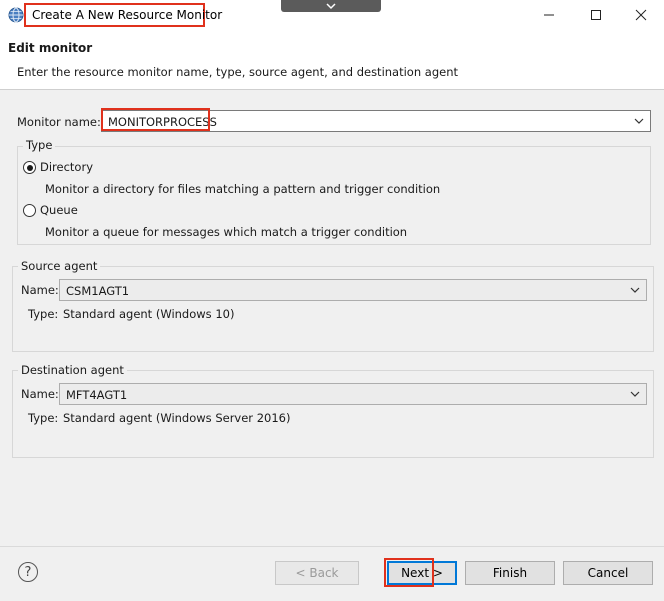 The width and height of the screenshot is (664, 601). Describe the element at coordinates (40, 394) in the screenshot. I see `destination-agent-name-label: Name:` at that location.